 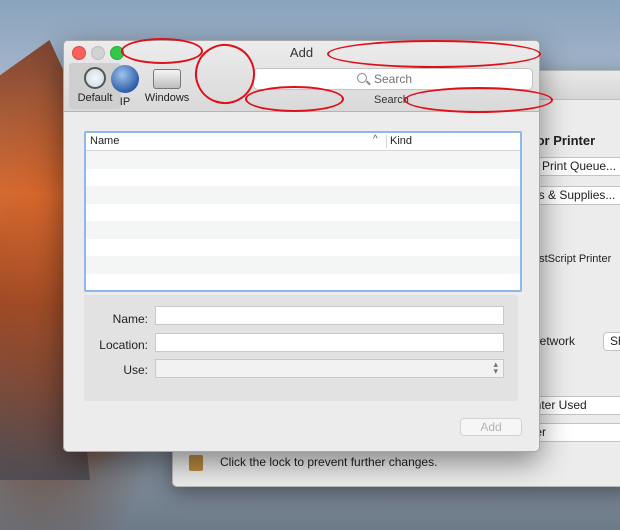 I want to click on tab-windows-label: Windows, so click(x=167, y=98).